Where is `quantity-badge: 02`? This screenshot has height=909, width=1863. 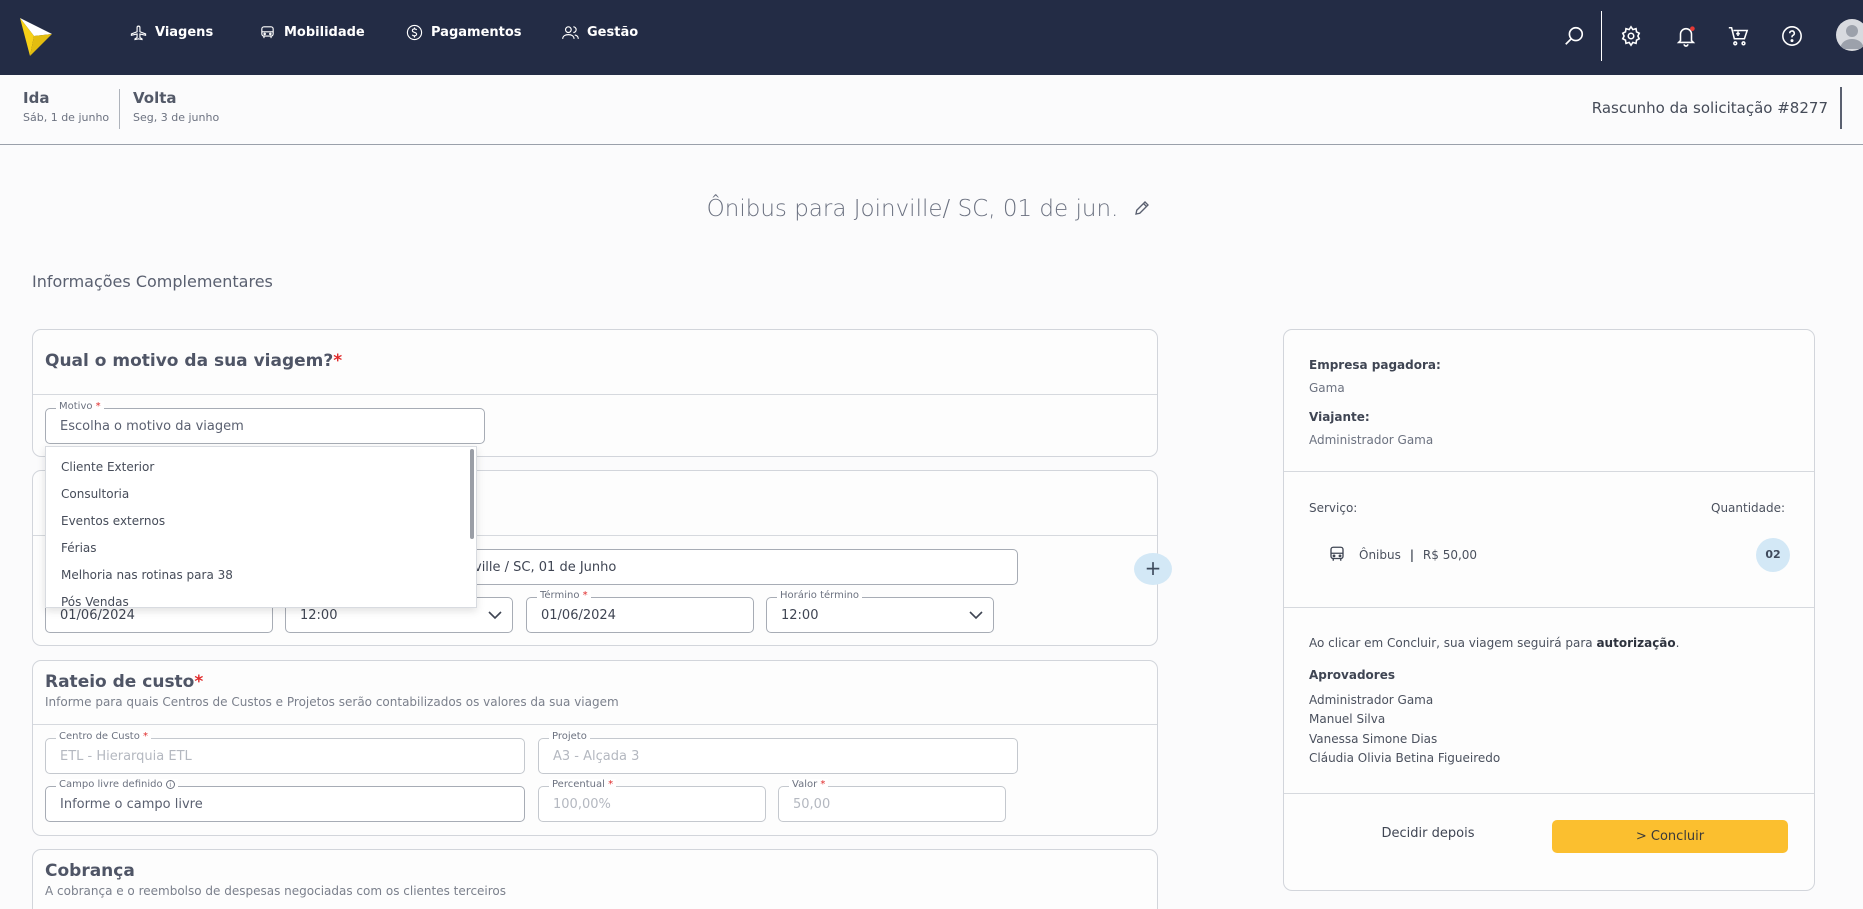 quantity-badge: 02 is located at coordinates (1773, 555).